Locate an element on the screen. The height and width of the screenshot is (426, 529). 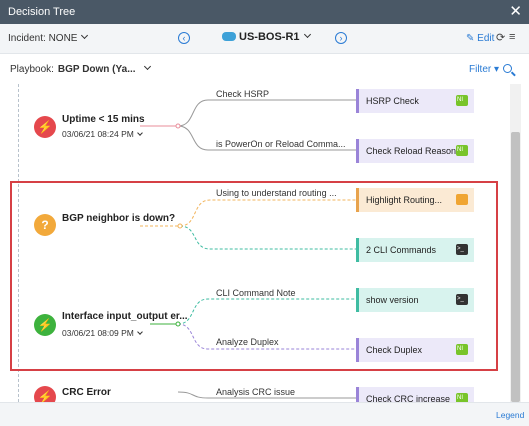
legend-link: Legend is located at coordinates (510, 415).